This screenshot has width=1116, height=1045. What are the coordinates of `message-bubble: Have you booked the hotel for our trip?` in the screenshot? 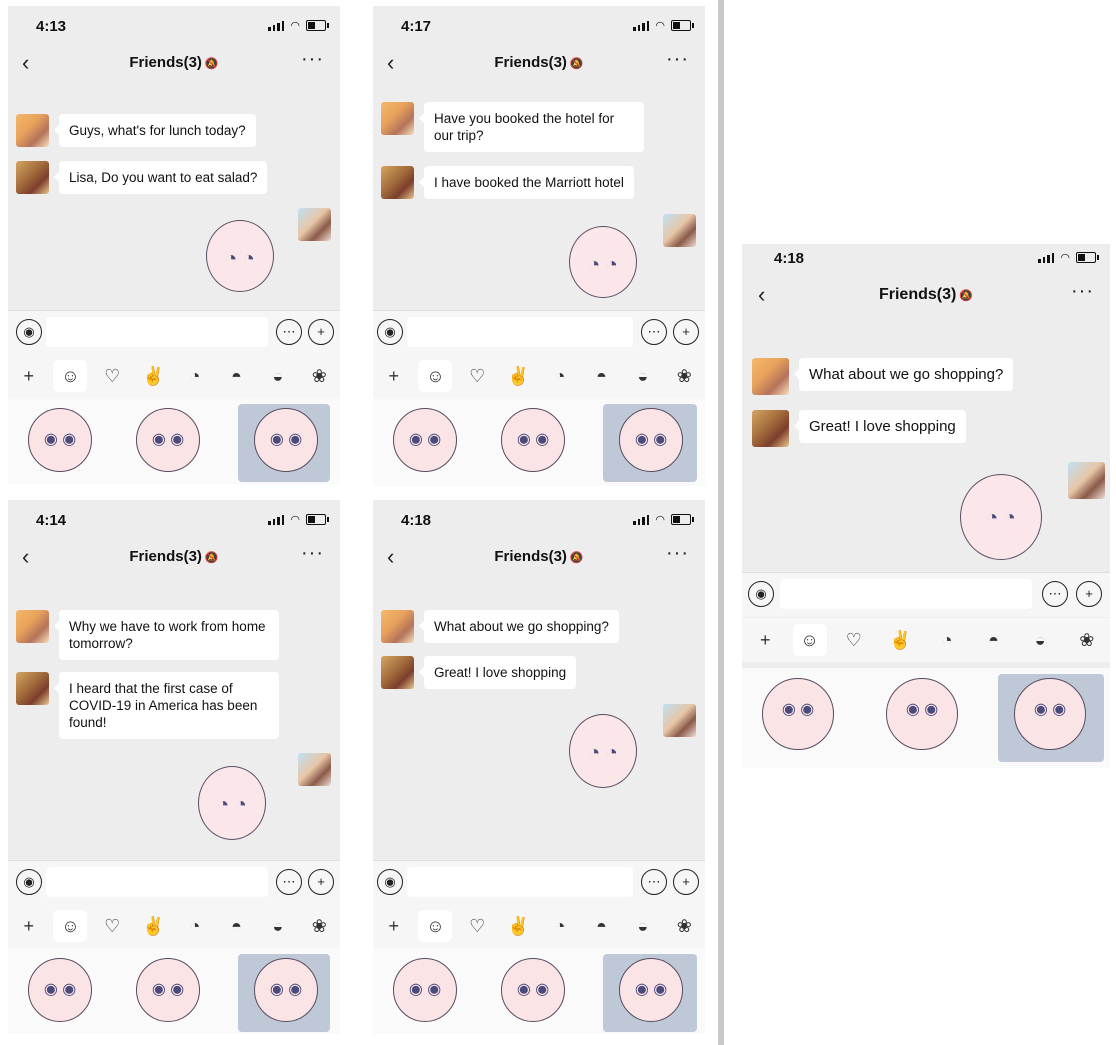 It's located at (531, 127).